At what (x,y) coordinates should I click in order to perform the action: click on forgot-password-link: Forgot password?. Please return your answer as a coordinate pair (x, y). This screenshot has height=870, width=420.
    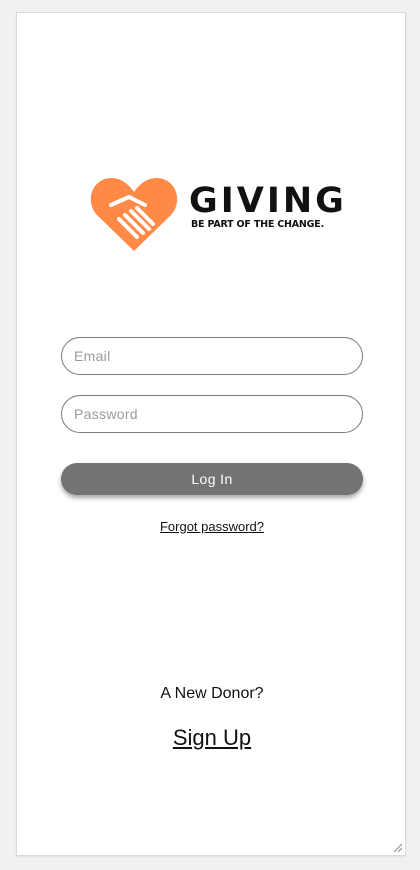
    Looking at the image, I should click on (212, 526).